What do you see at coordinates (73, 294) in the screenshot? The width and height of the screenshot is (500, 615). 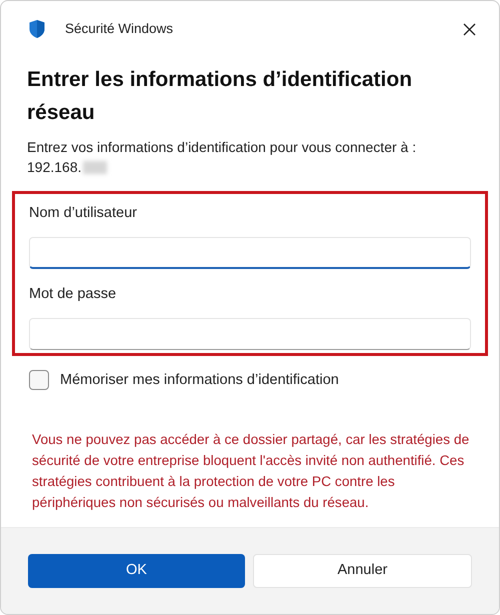 I see `field-label: Mot de passe` at bounding box center [73, 294].